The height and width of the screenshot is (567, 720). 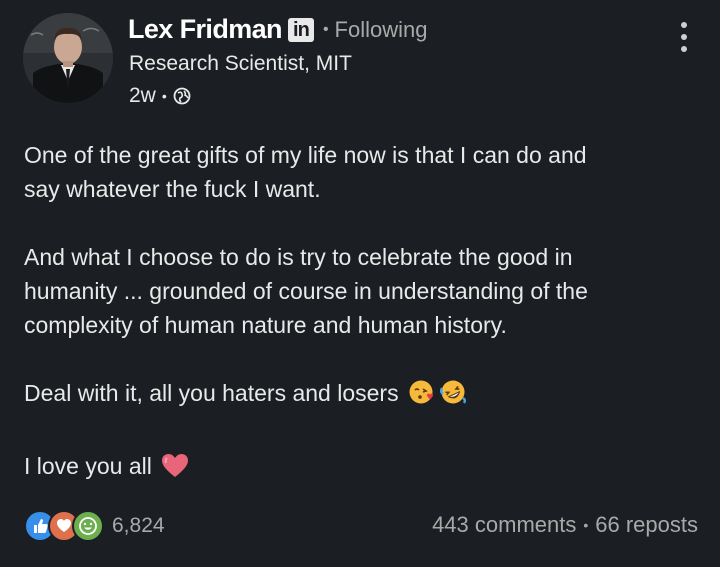 What do you see at coordinates (175, 470) in the screenshot?
I see `heart-emoji` at bounding box center [175, 470].